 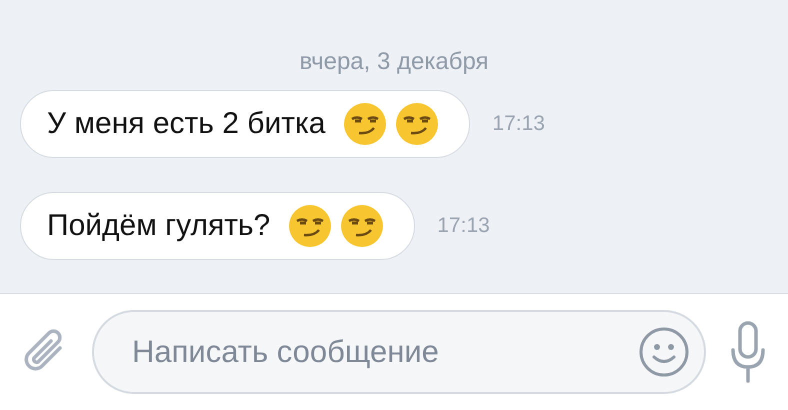 I want to click on message-text: У меня есть 2 битка, so click(x=186, y=124).